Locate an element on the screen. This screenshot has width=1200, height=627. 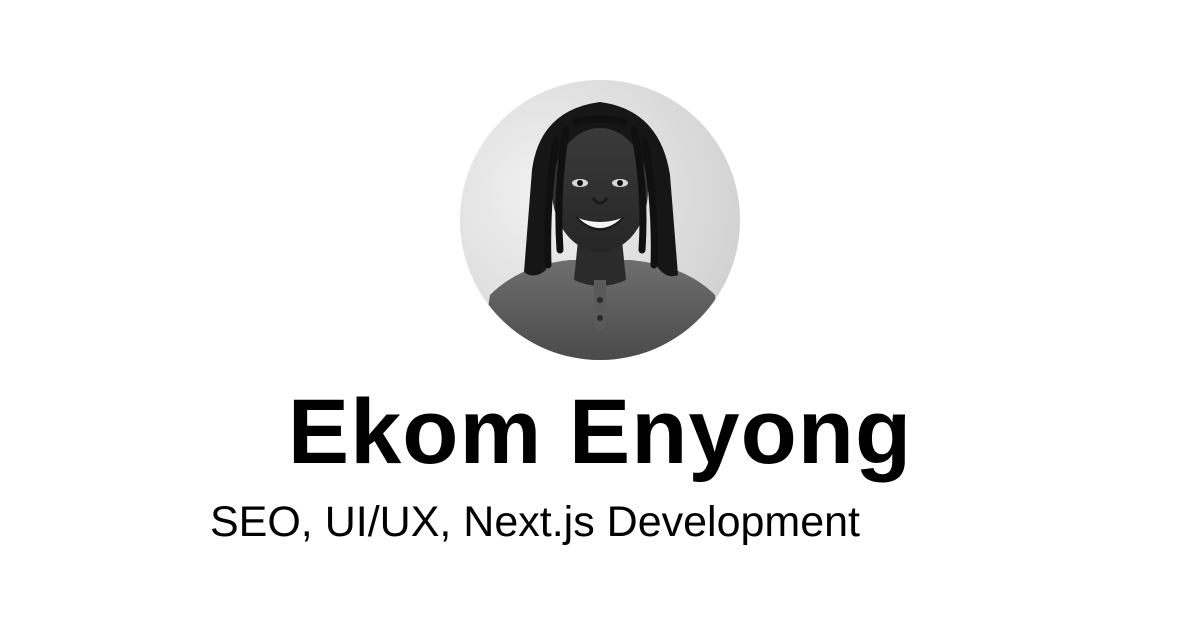
profile-name: Ekom Enyong is located at coordinates (600, 432).